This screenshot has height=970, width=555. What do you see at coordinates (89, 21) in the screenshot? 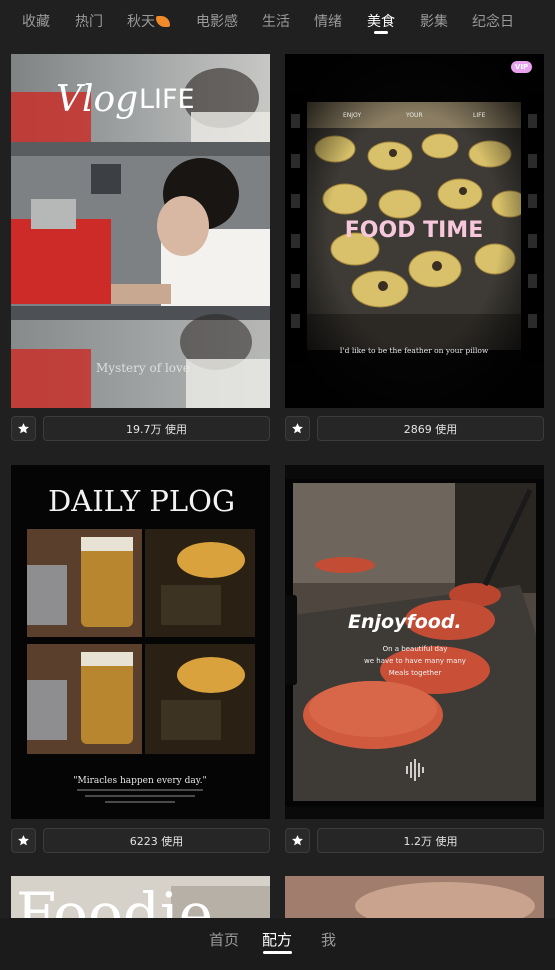
I see `tab-hot: 热门` at bounding box center [89, 21].